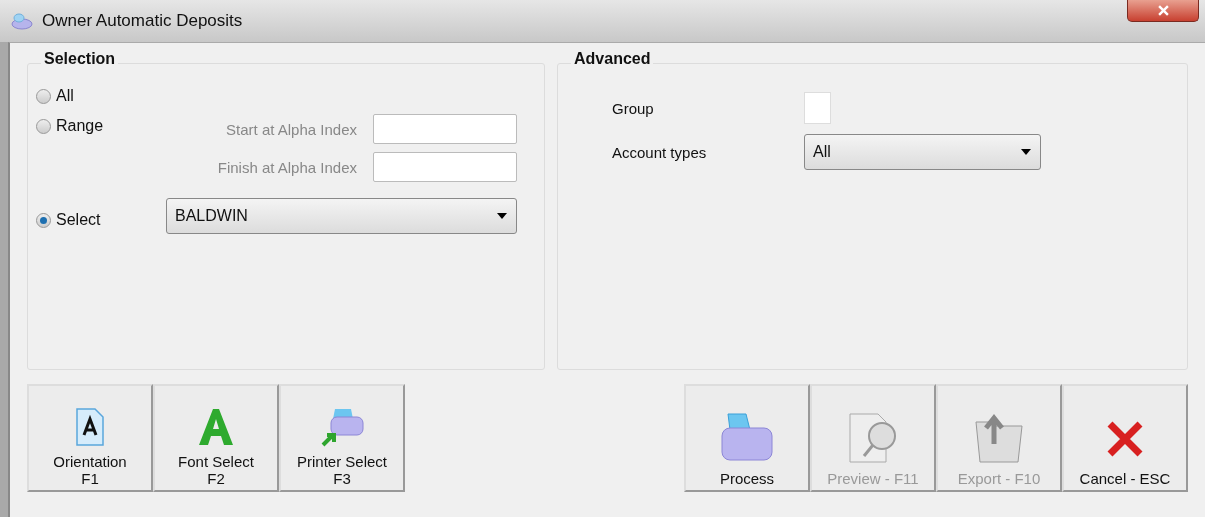  What do you see at coordinates (922, 152) in the screenshot?
I see `dropdown: All` at bounding box center [922, 152].